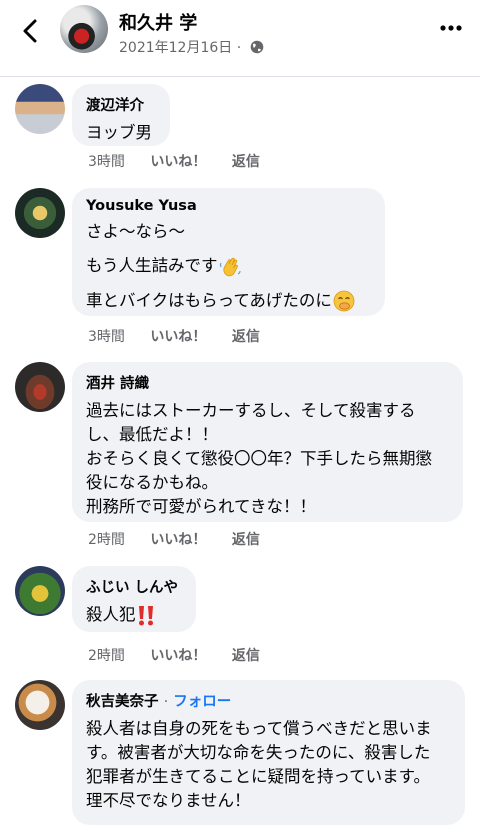 Image resolution: width=480 pixels, height=825 pixels. Describe the element at coordinates (268, 700) in the screenshot. I see `comment-author: 秋吉美奈子 · フォロー` at that location.